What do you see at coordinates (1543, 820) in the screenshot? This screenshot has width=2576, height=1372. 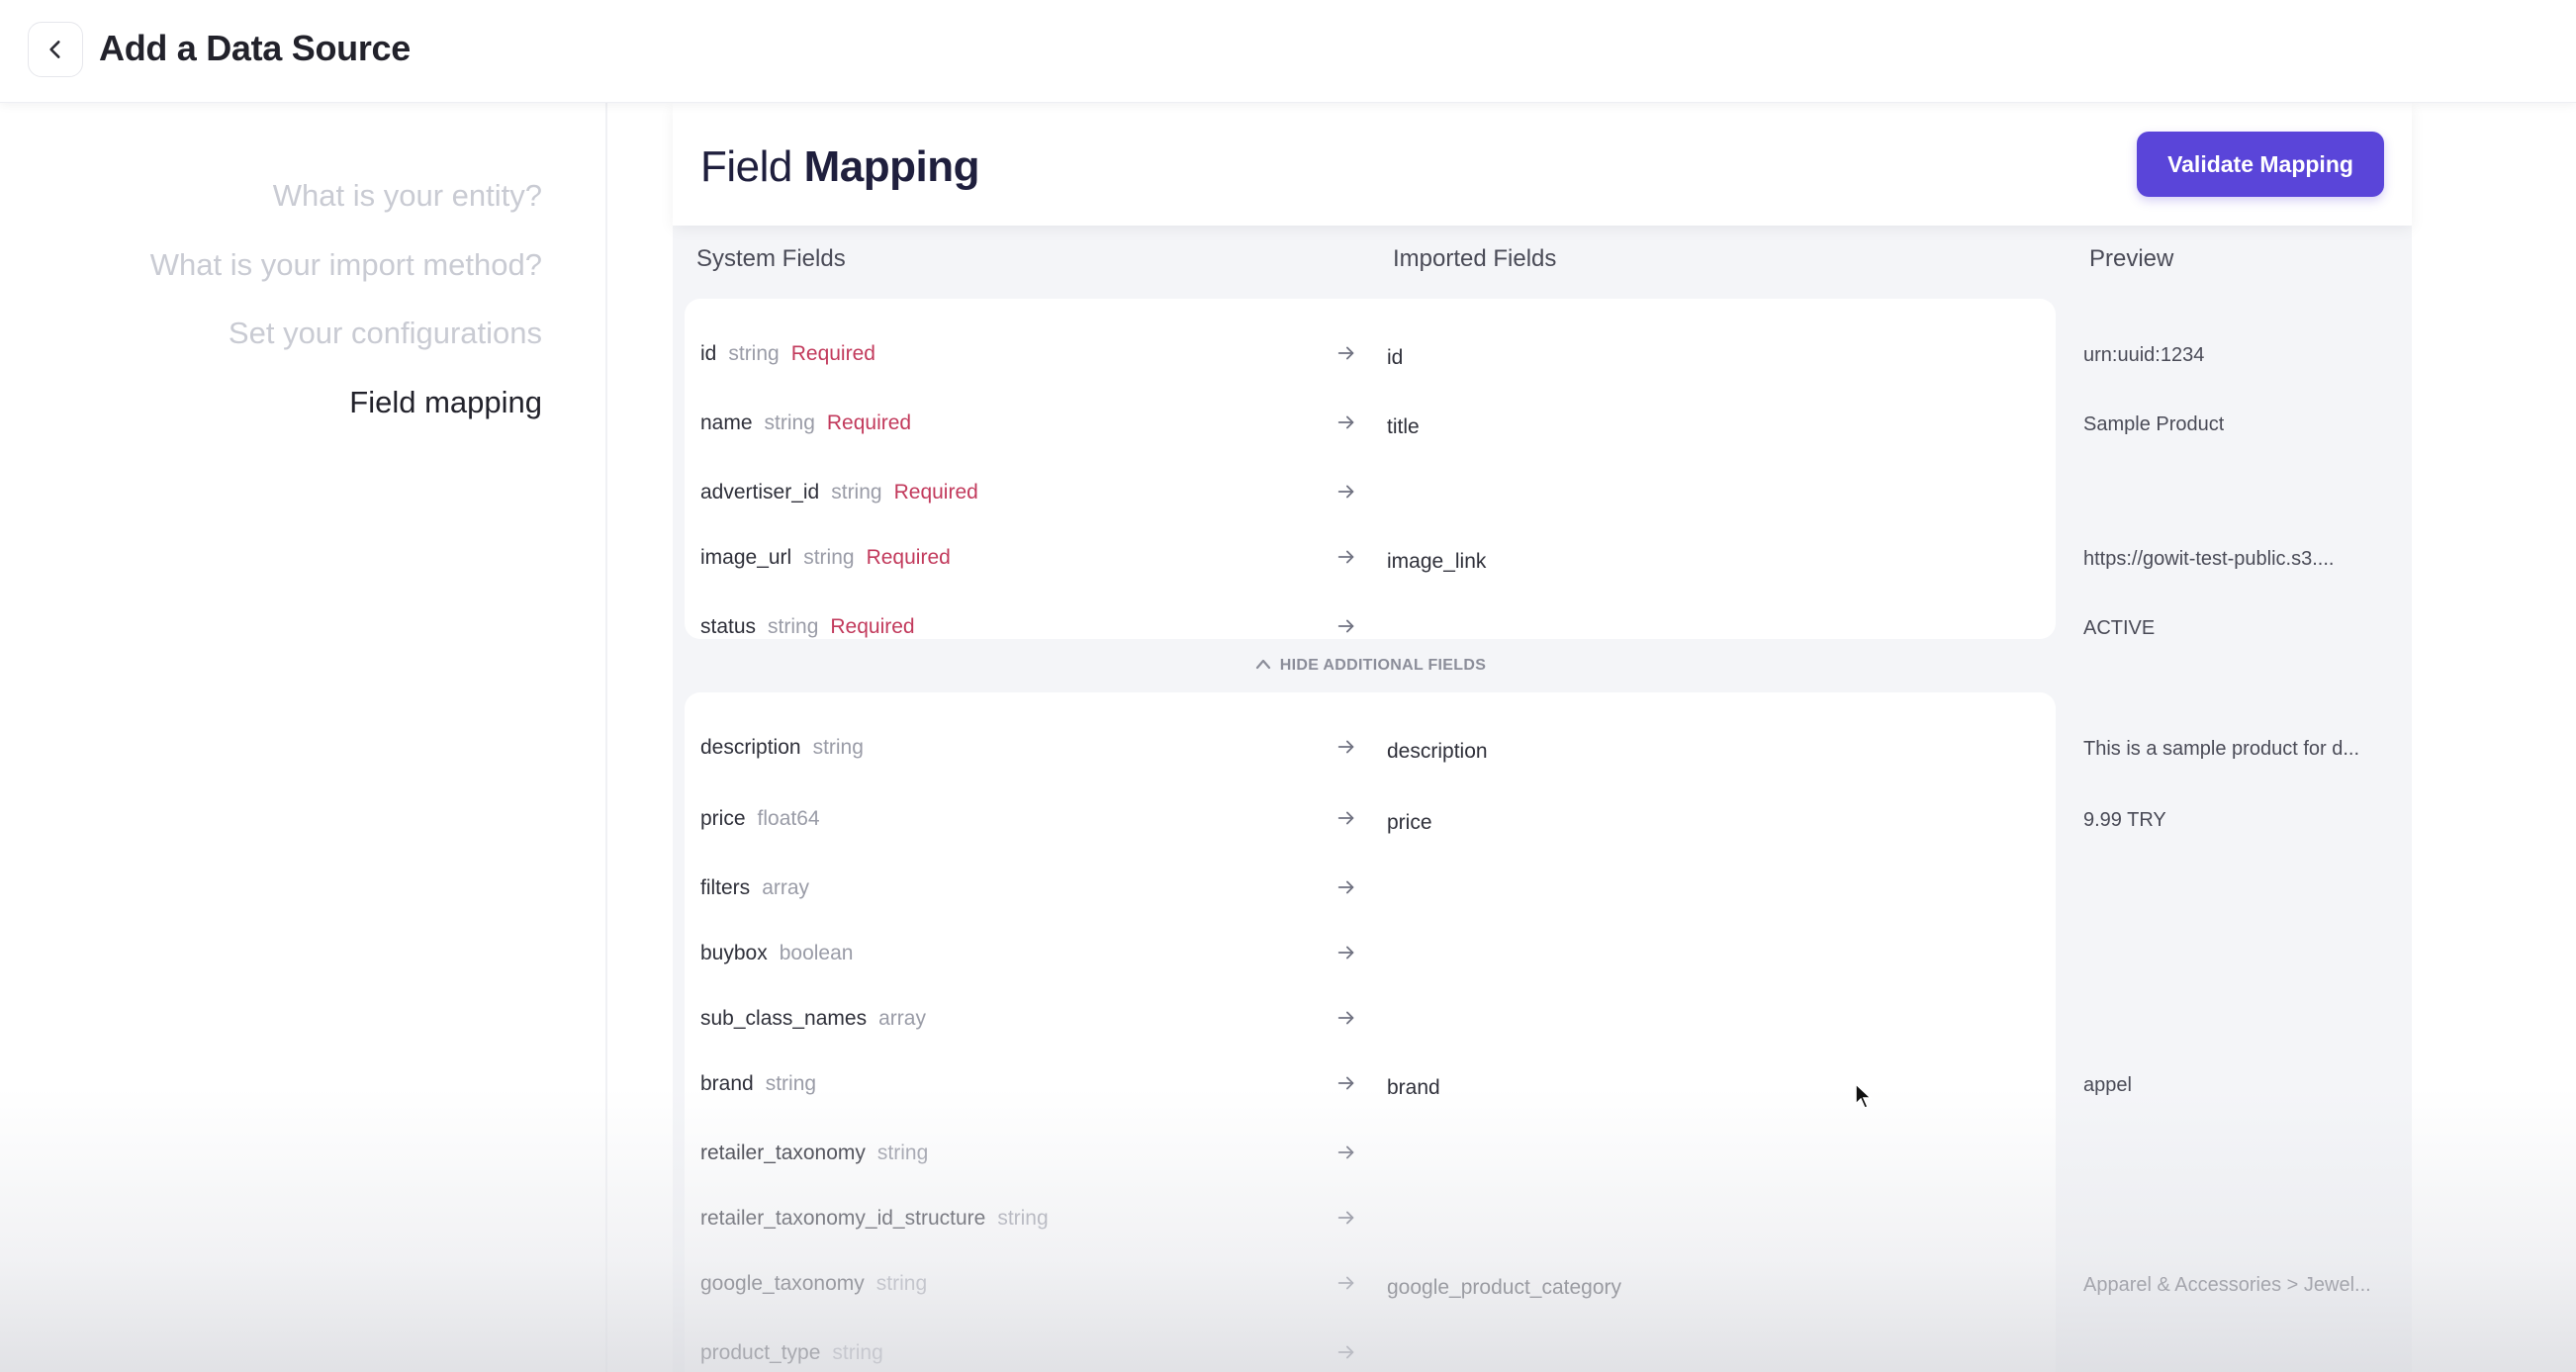 I see `mapping-row: price float64 price 9.99 TRY` at bounding box center [1543, 820].